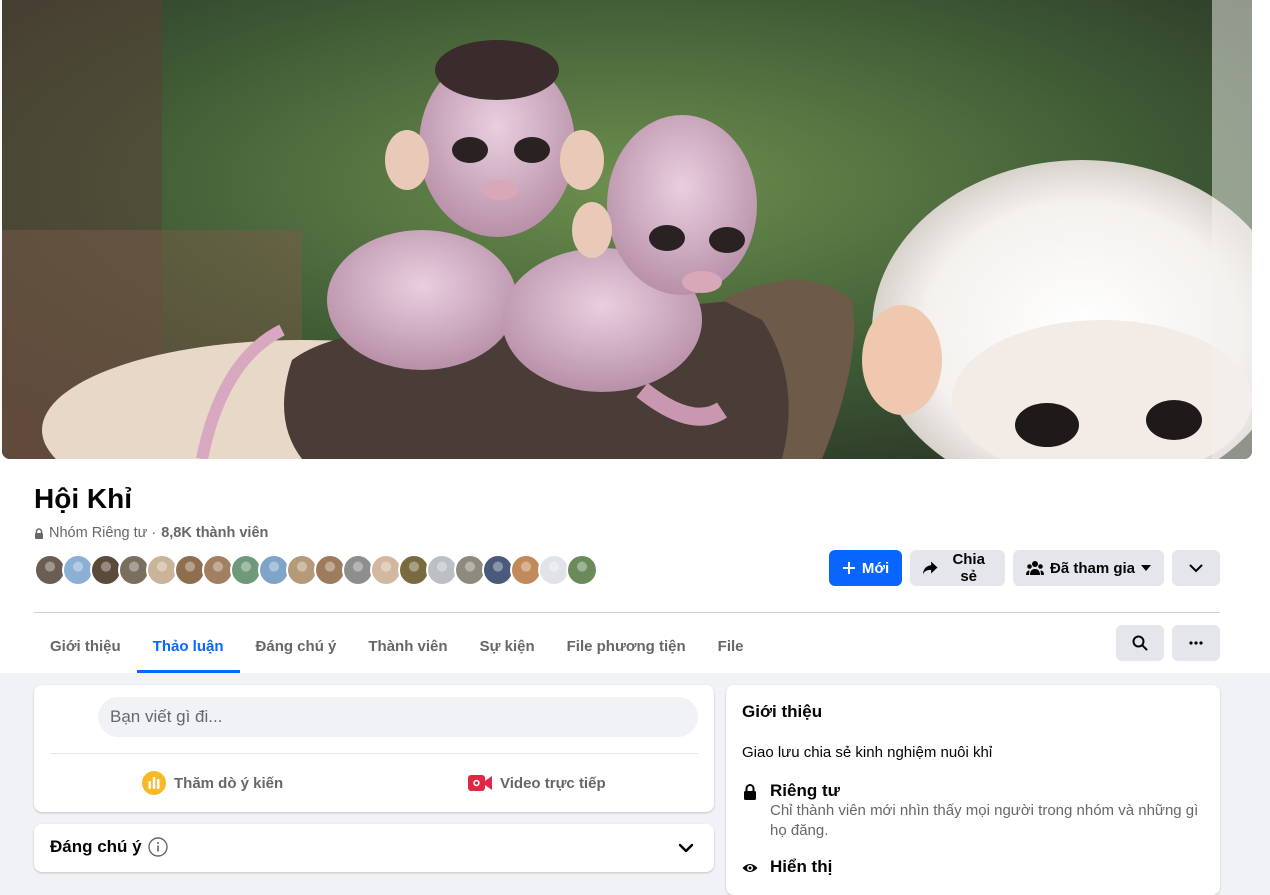  Describe the element at coordinates (626, 646) in the screenshot. I see `tab-media: File phương tiện` at that location.